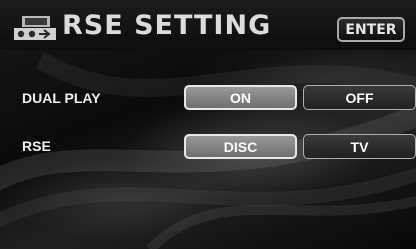  What do you see at coordinates (36, 146) in the screenshot?
I see `rse-label: RSE` at bounding box center [36, 146].